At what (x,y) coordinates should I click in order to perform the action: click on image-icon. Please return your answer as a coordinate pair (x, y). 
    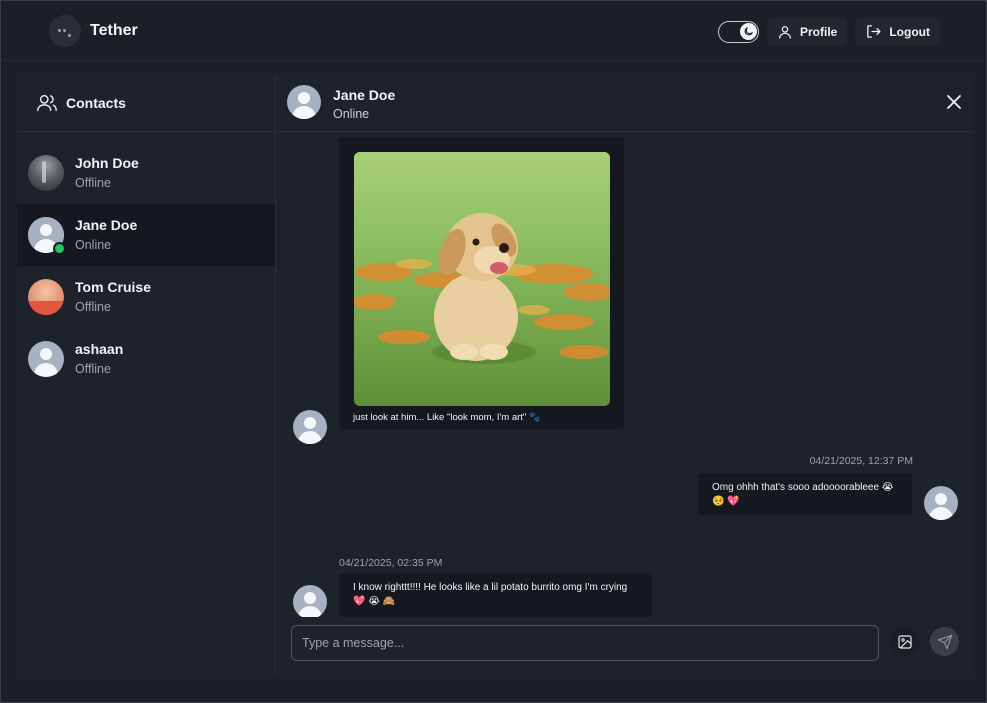
    Looking at the image, I should click on (905, 642).